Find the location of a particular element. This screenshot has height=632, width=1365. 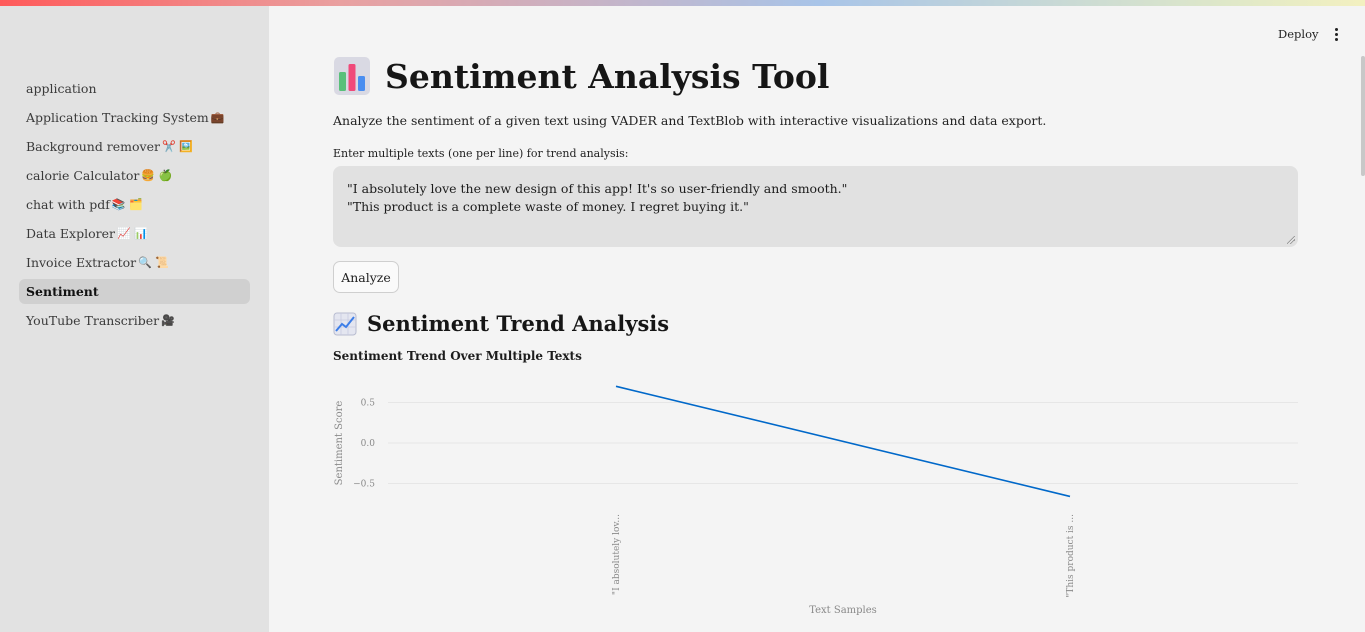

sidebar-item-label: Background remover is located at coordinates (93, 146).